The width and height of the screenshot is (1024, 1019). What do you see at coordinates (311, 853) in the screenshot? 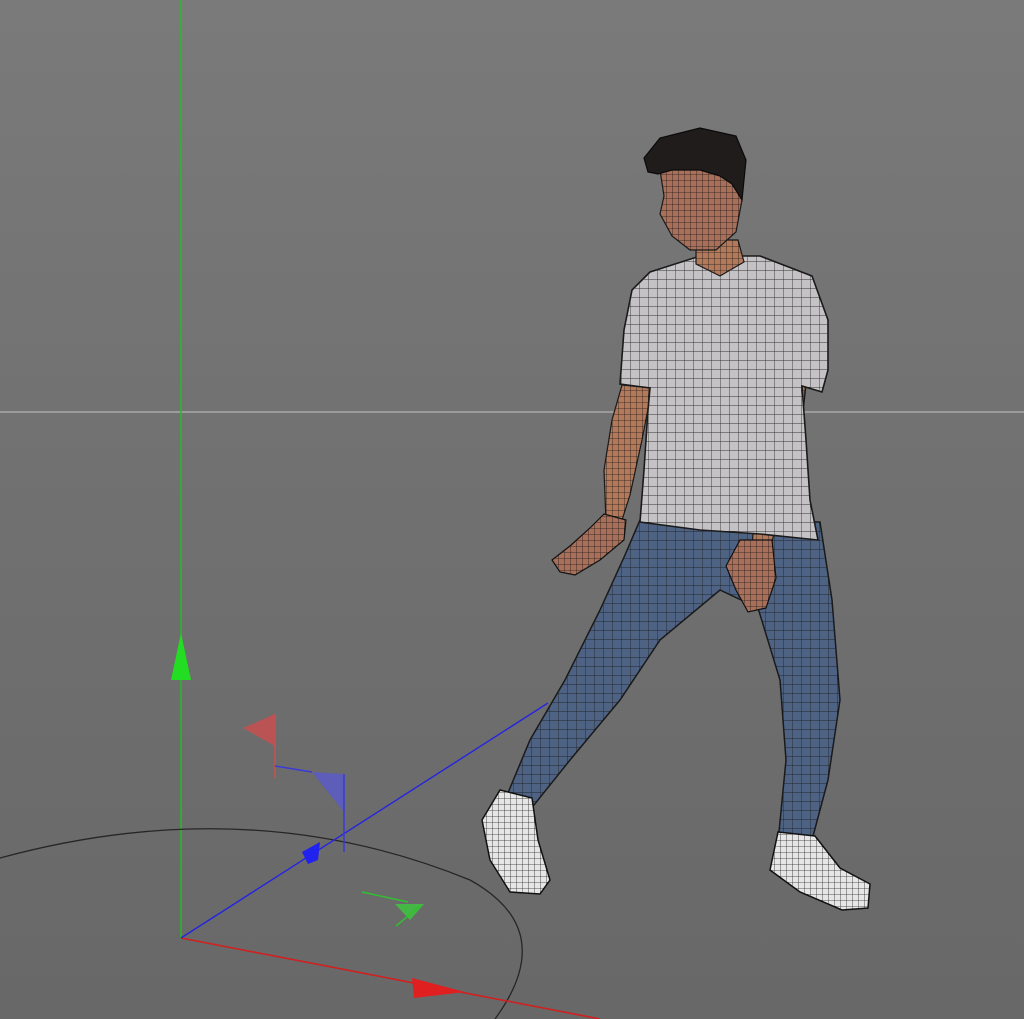
I see `move-z-arrow-icon` at bounding box center [311, 853].